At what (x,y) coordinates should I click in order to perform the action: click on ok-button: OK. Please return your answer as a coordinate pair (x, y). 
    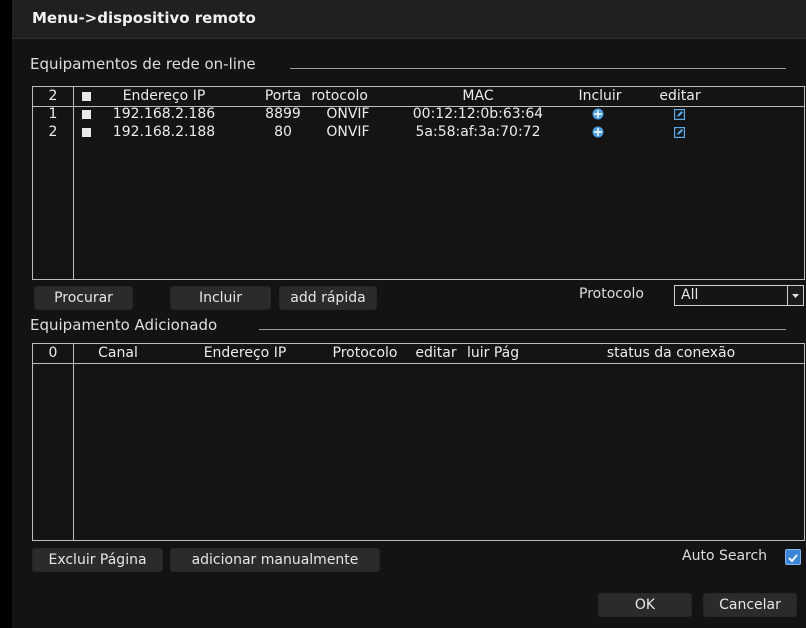
    Looking at the image, I should click on (645, 605).